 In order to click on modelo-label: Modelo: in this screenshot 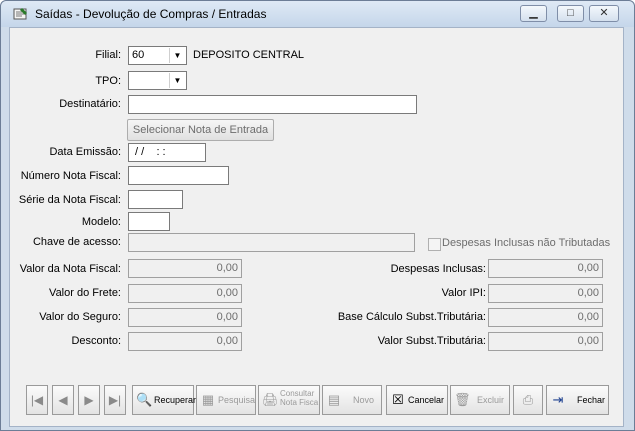, I will do `click(101, 222)`.